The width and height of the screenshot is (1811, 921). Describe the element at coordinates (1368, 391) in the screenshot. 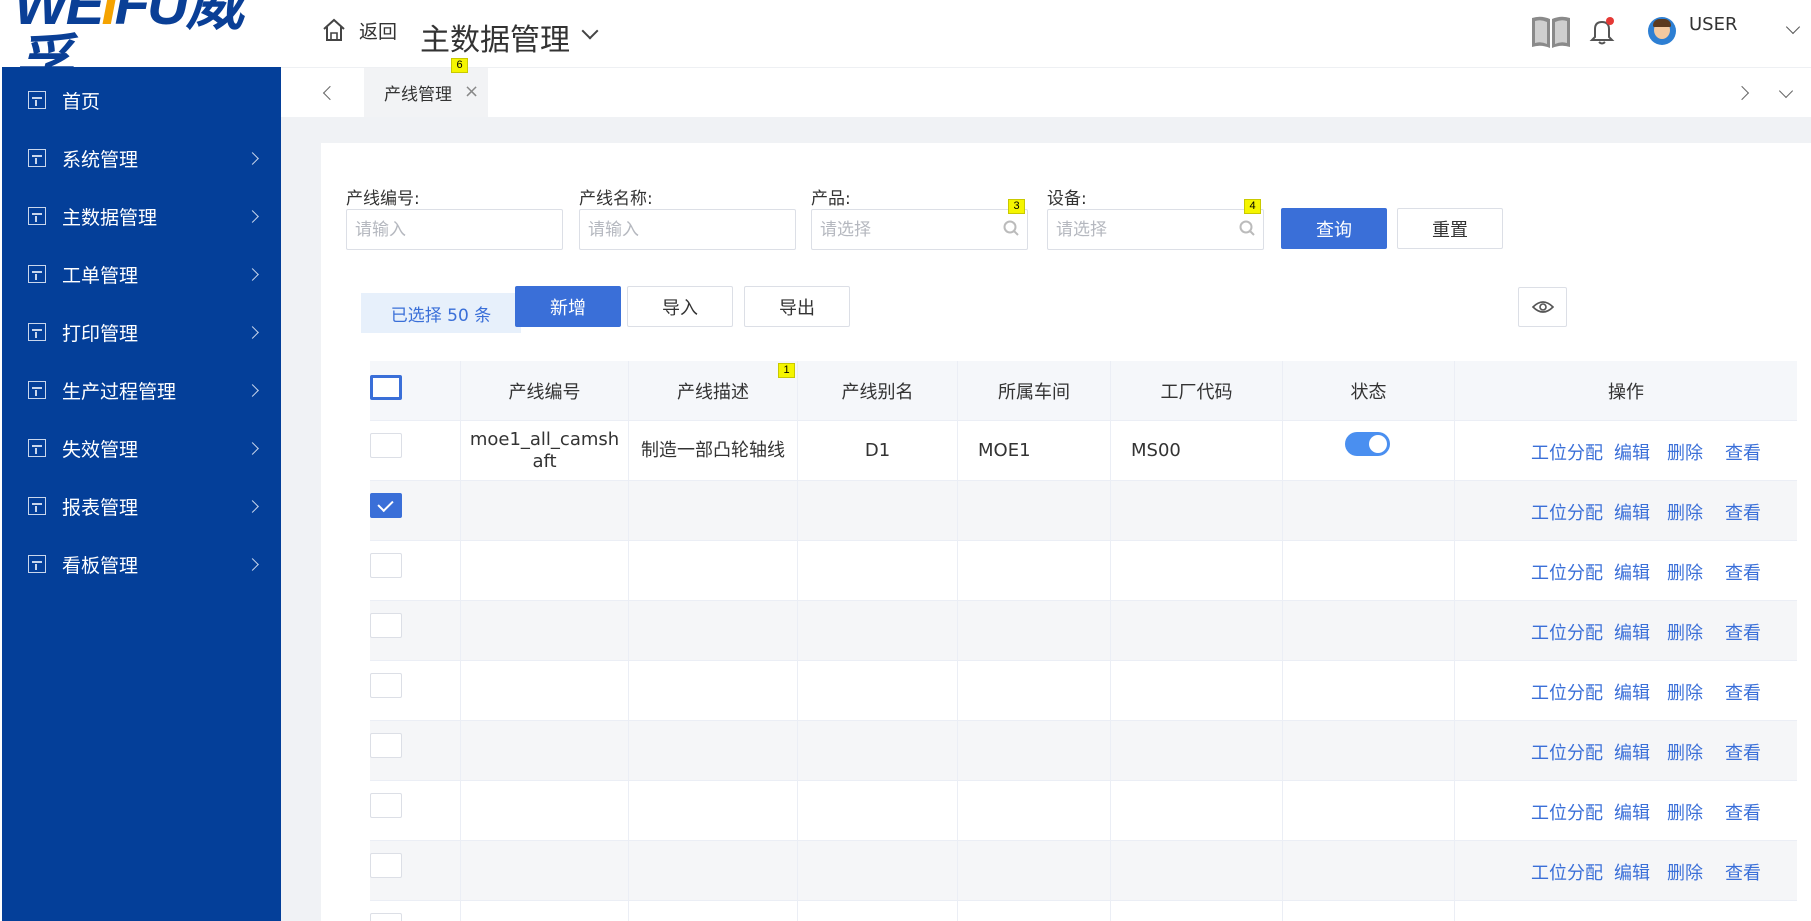

I see `column-header: 状态` at that location.